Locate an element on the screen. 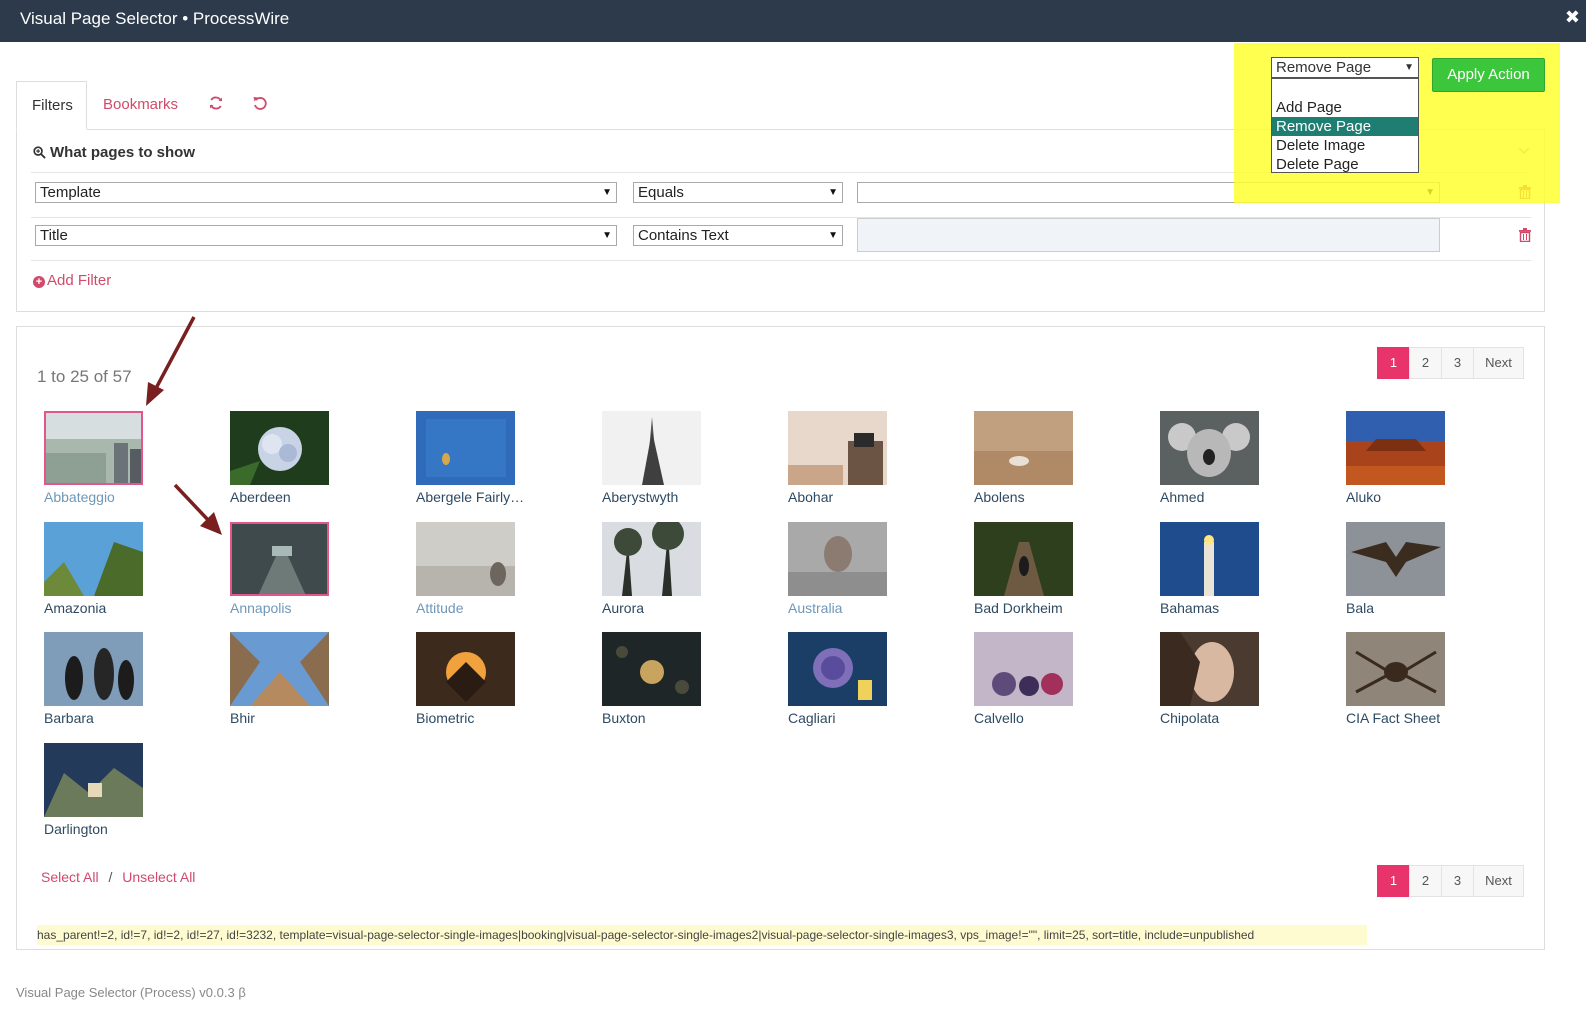 The width and height of the screenshot is (1586, 1019). item-label: Attitude is located at coordinates (440, 608).